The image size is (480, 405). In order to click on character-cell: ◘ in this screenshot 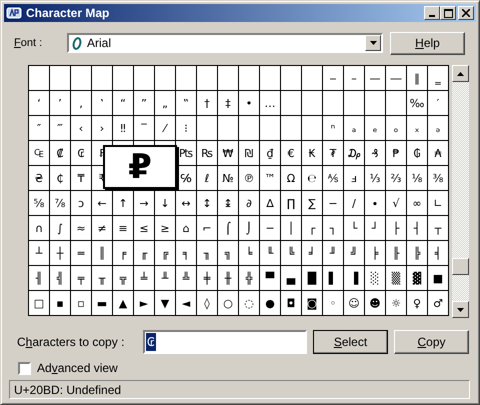, I will do `click(291, 303)`.